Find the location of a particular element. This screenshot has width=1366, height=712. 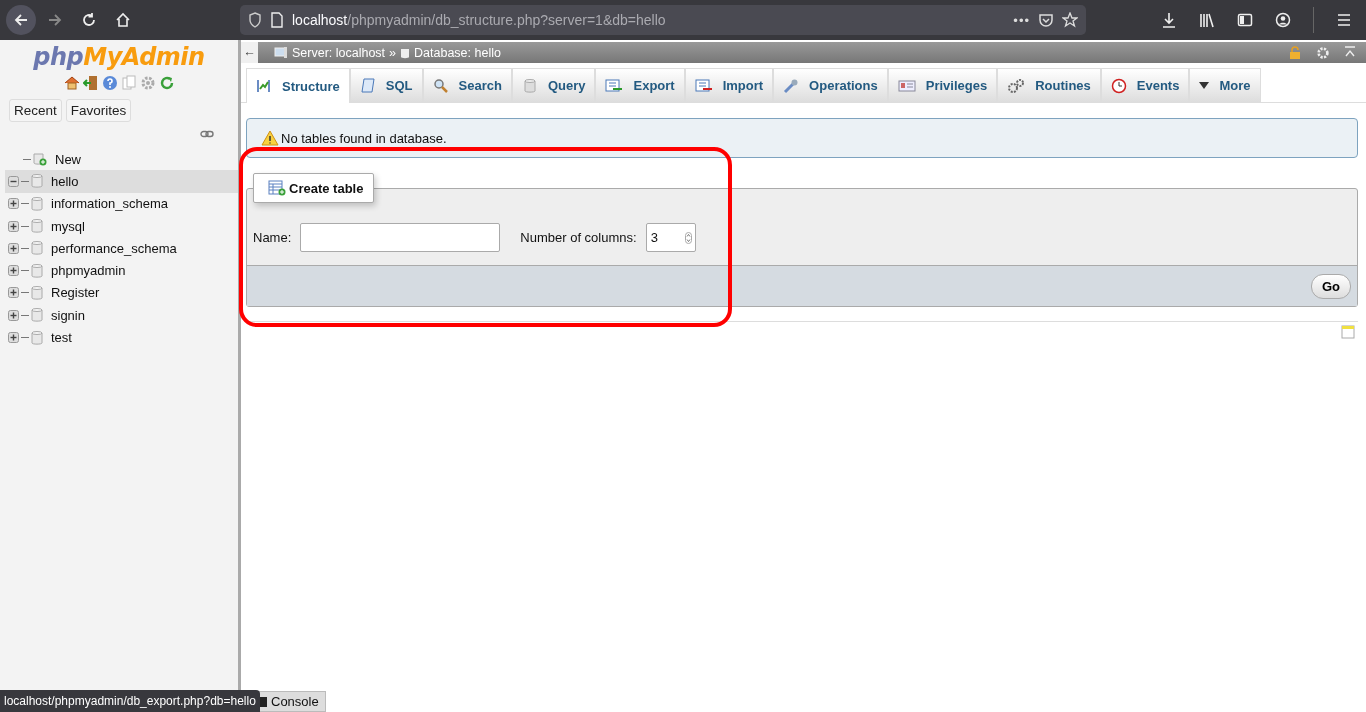

database-tree-item: New is located at coordinates (119, 159).